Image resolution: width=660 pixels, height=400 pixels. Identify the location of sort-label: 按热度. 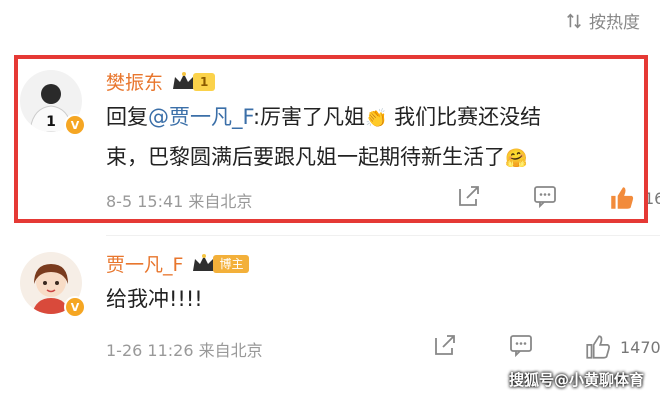
(614, 23).